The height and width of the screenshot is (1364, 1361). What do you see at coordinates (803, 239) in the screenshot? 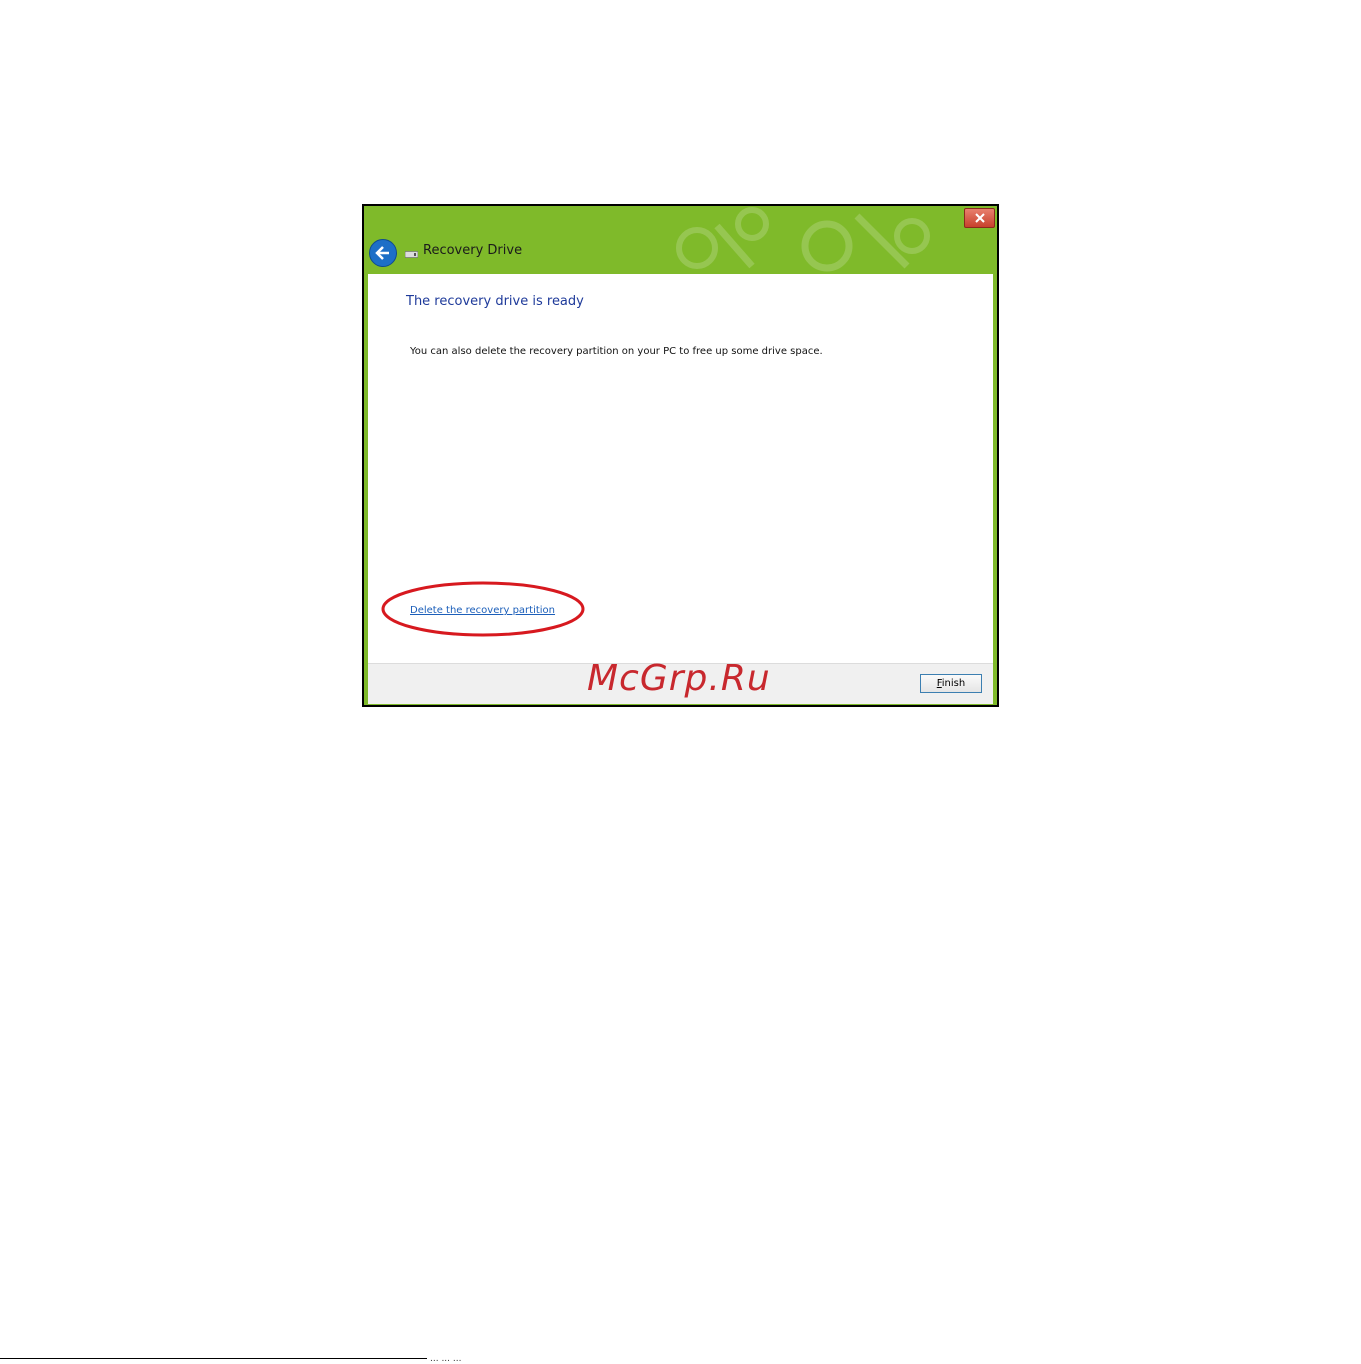
I see `header-background-pattern` at bounding box center [803, 239].